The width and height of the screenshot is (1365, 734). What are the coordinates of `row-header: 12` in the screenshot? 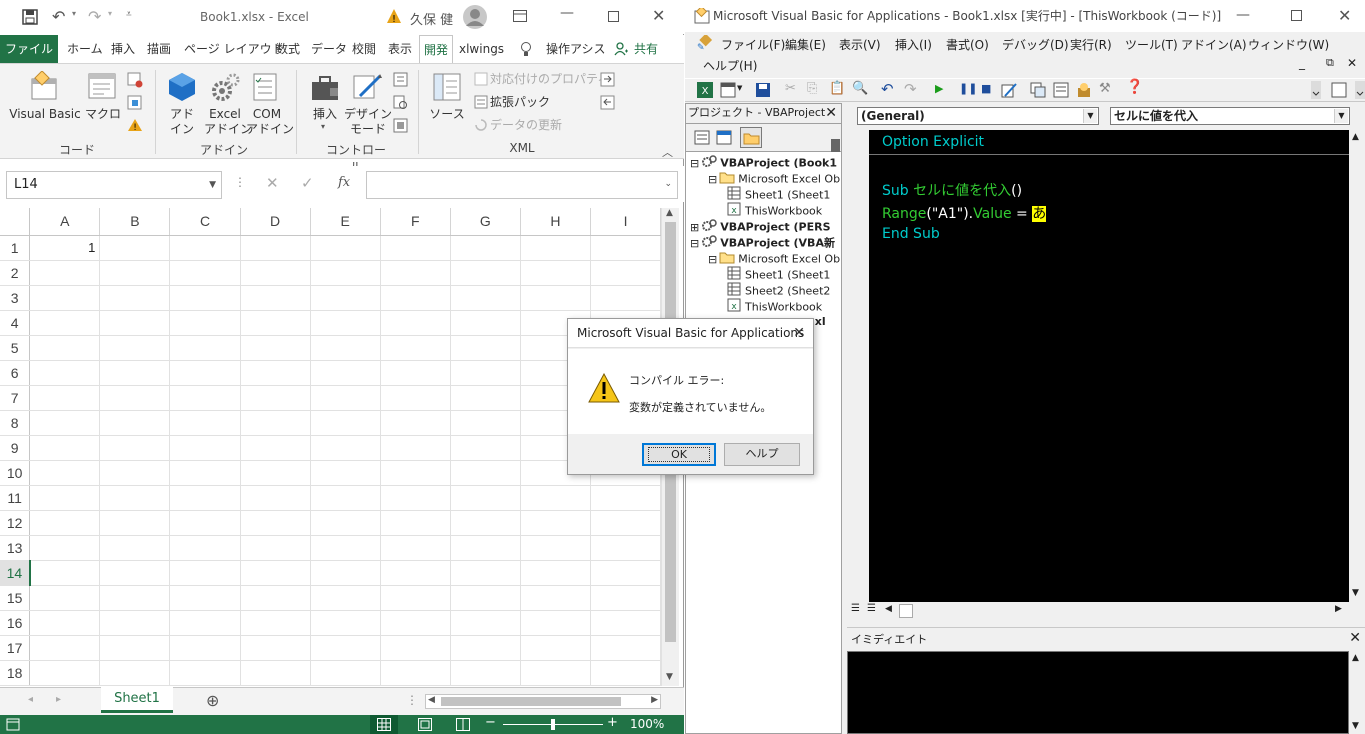 It's located at (15, 523).